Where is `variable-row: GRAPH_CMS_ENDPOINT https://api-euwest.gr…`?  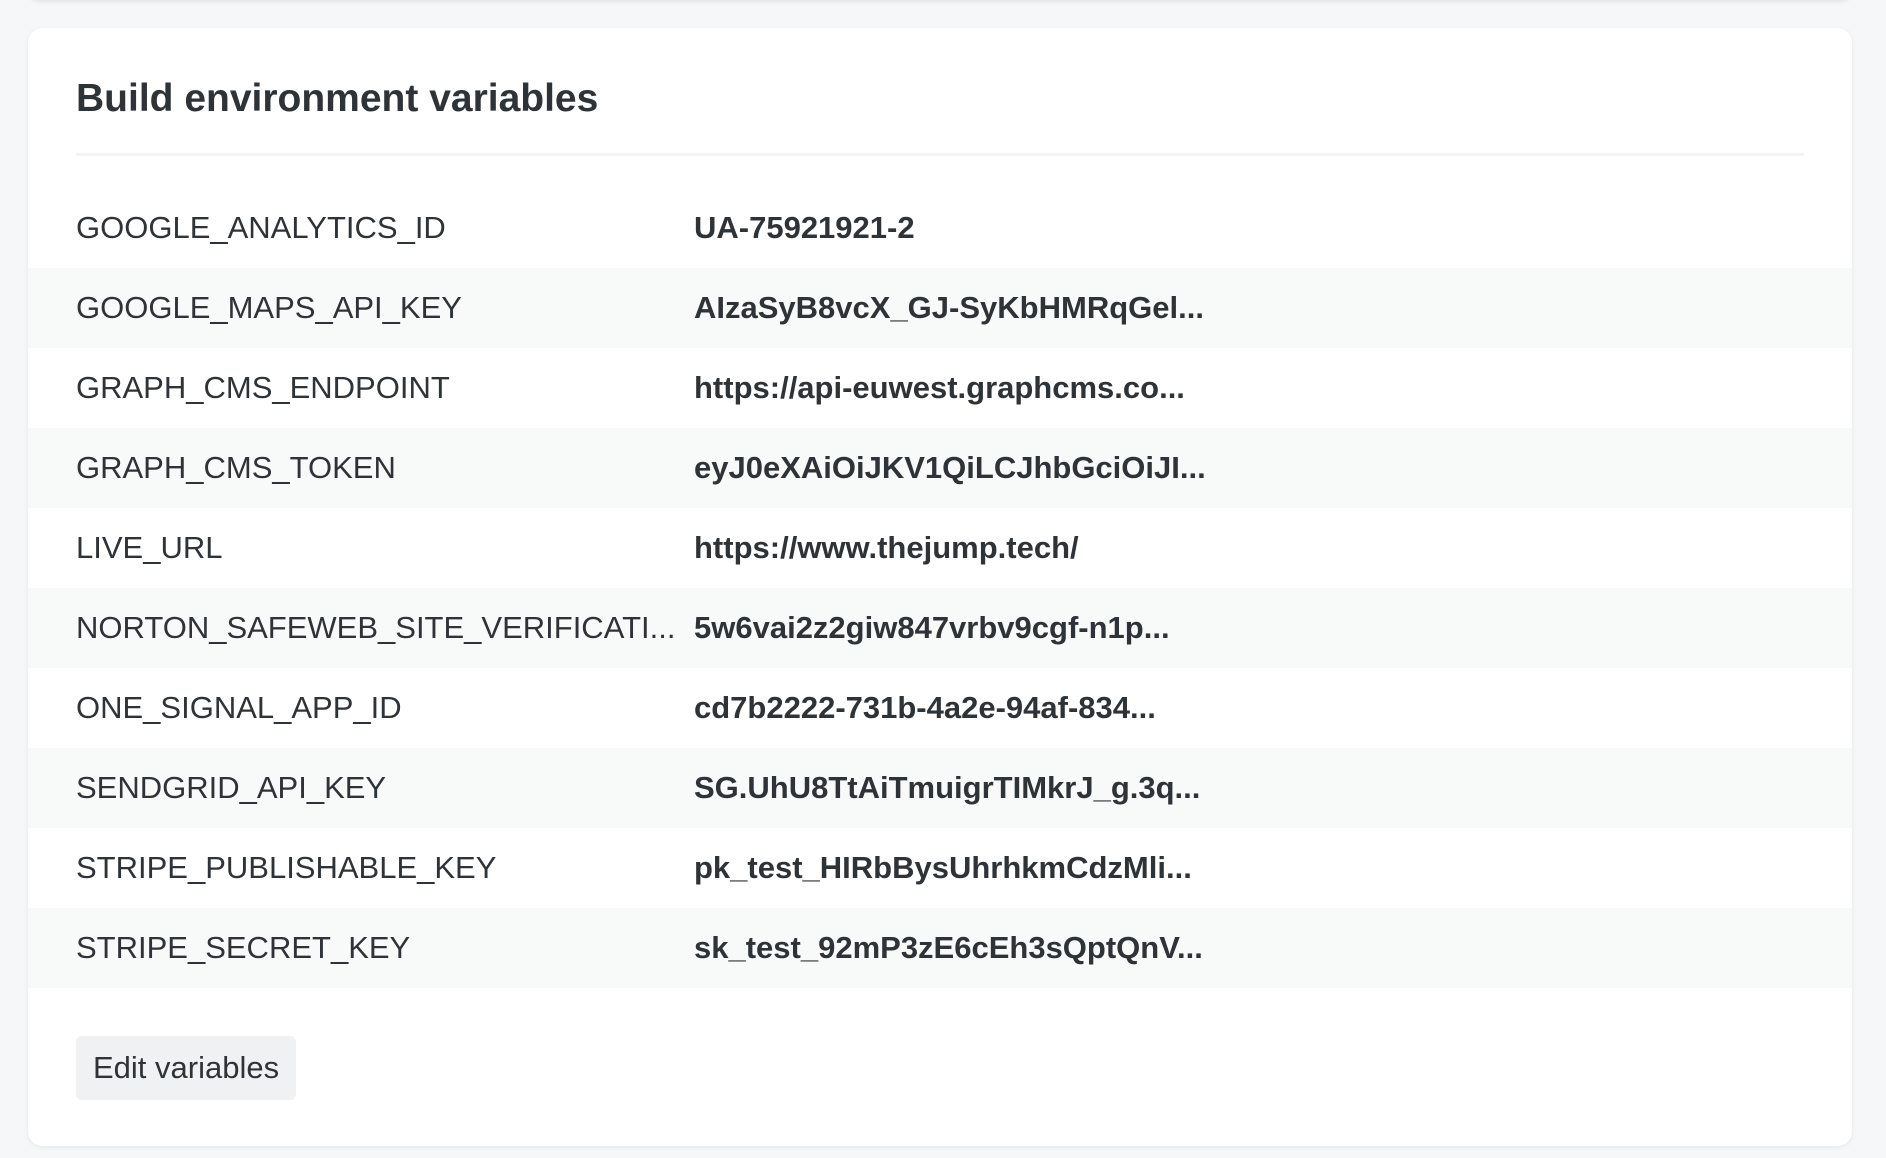 variable-row: GRAPH_CMS_ENDPOINT https://api-euwest.gr… is located at coordinates (940, 388).